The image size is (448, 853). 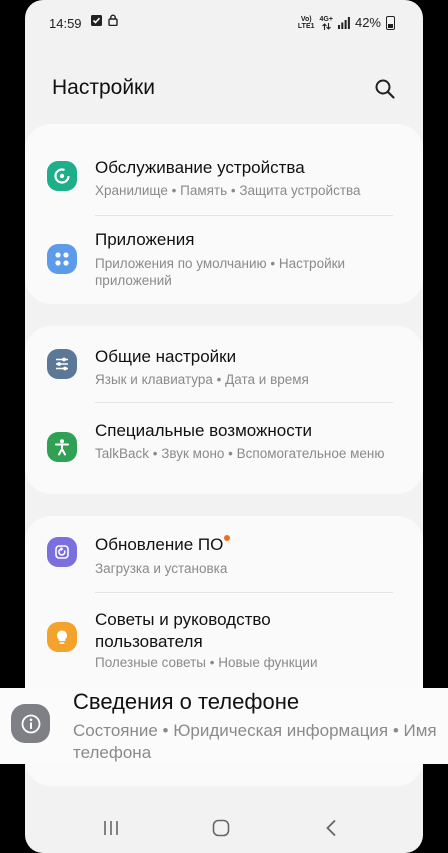 What do you see at coordinates (343, 22) in the screenshot?
I see `signal-icon` at bounding box center [343, 22].